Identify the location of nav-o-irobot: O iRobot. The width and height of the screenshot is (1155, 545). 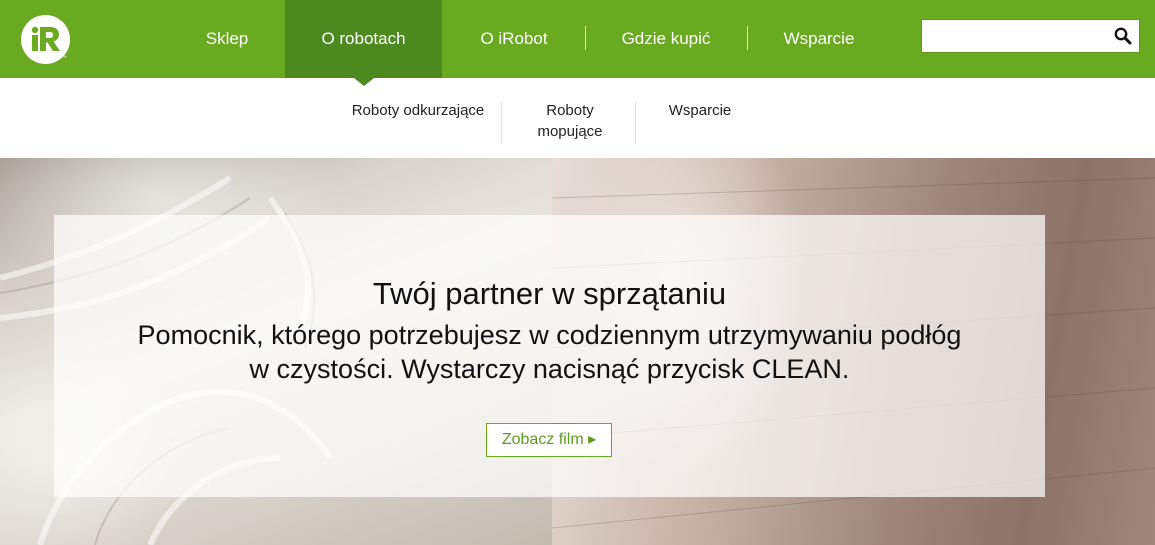
(514, 39).